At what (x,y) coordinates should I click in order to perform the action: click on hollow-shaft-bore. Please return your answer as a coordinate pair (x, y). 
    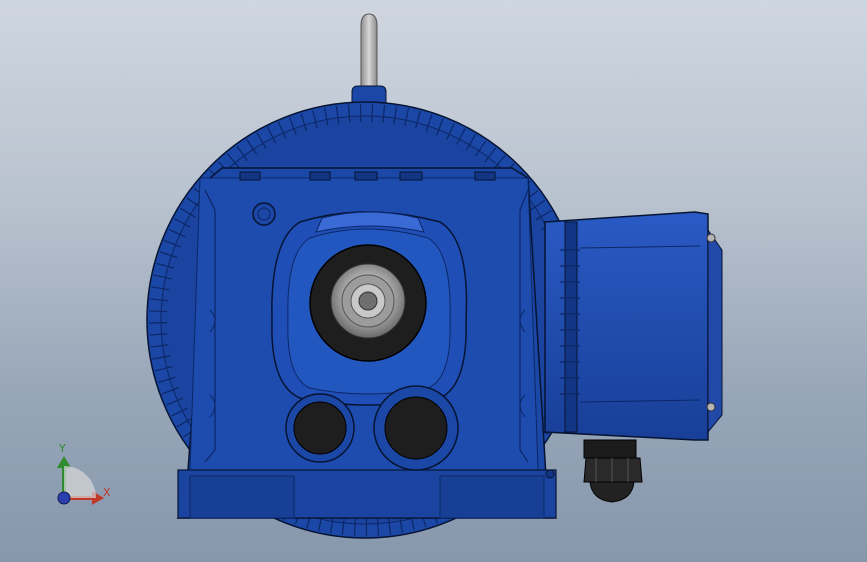
    Looking at the image, I should click on (368, 303).